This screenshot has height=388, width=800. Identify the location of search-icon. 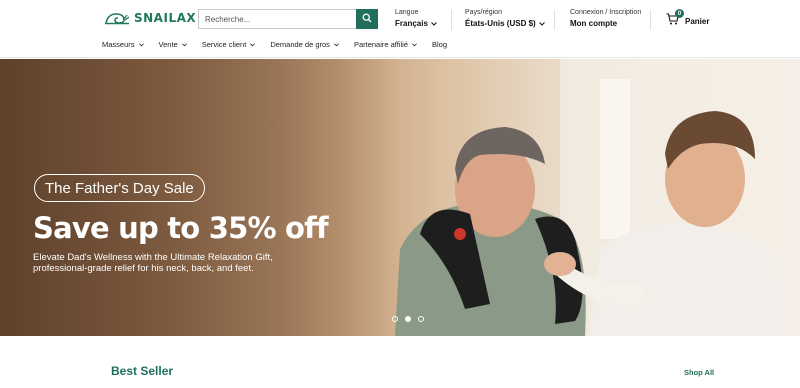
(367, 19).